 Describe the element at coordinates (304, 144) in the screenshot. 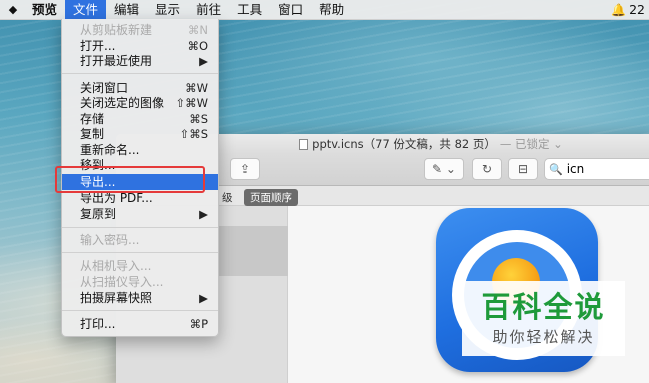

I see `document-icon` at that location.